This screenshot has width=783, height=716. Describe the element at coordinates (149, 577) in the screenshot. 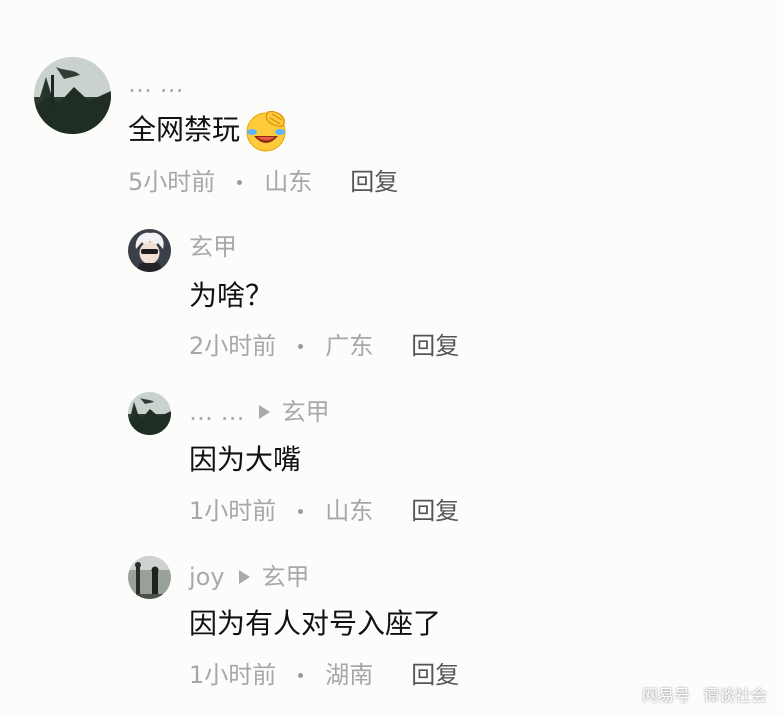

I see `avatar` at that location.